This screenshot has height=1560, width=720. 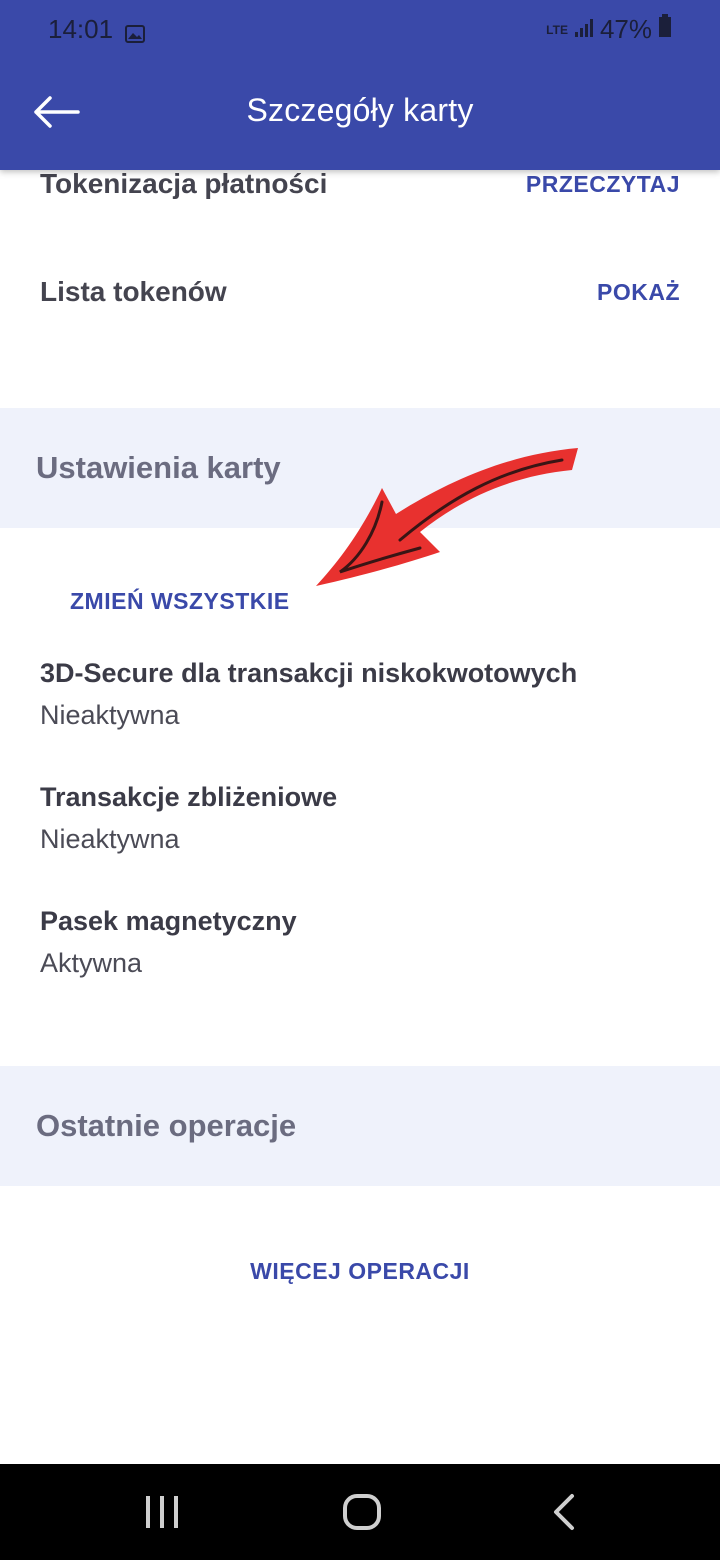 What do you see at coordinates (110, 715) in the screenshot?
I see `setting-3ds-state: Nieaktywna` at bounding box center [110, 715].